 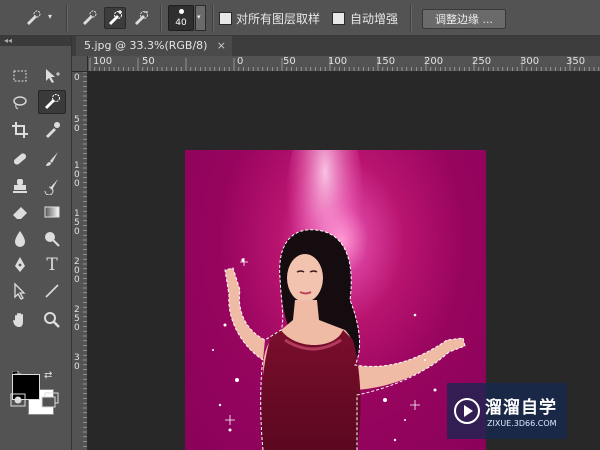 I want to click on auto-enhance-label: 自动增强, so click(x=374, y=19).